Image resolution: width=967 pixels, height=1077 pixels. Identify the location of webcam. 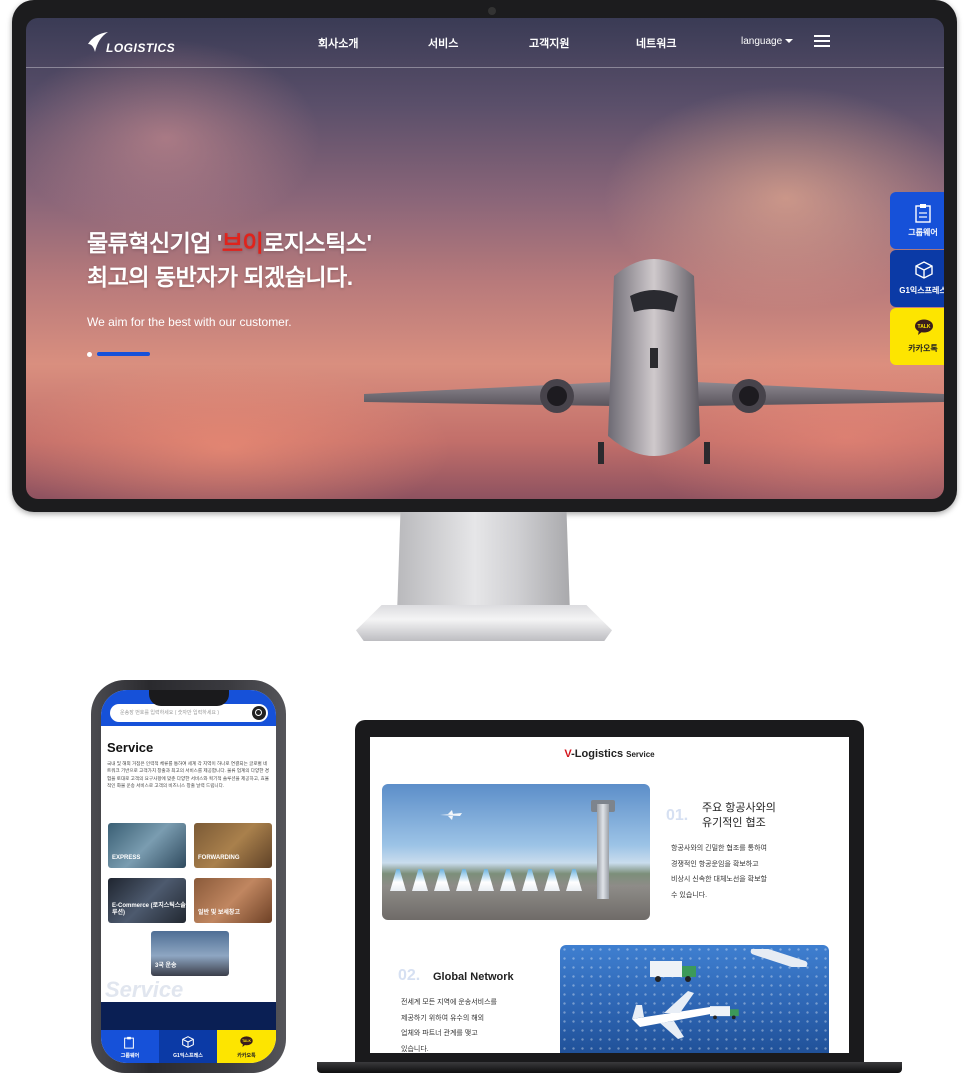
(492, 11).